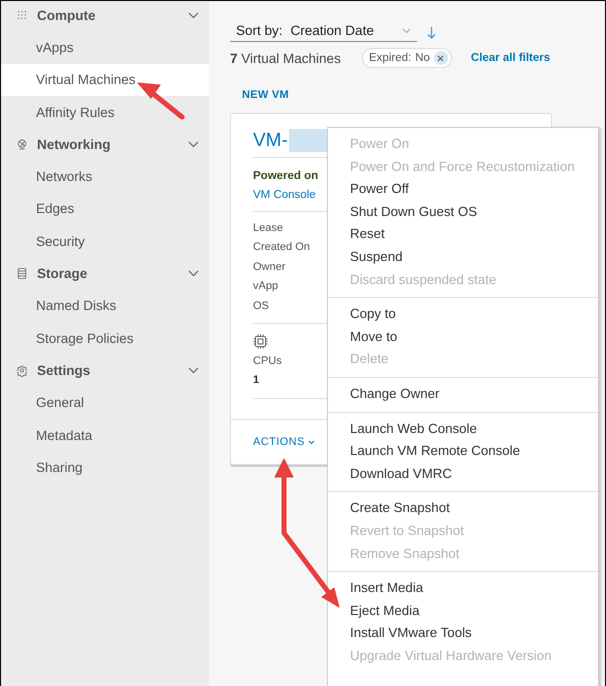 The image size is (606, 686). What do you see at coordinates (261, 306) in the screenshot?
I see `field-label: OS` at bounding box center [261, 306].